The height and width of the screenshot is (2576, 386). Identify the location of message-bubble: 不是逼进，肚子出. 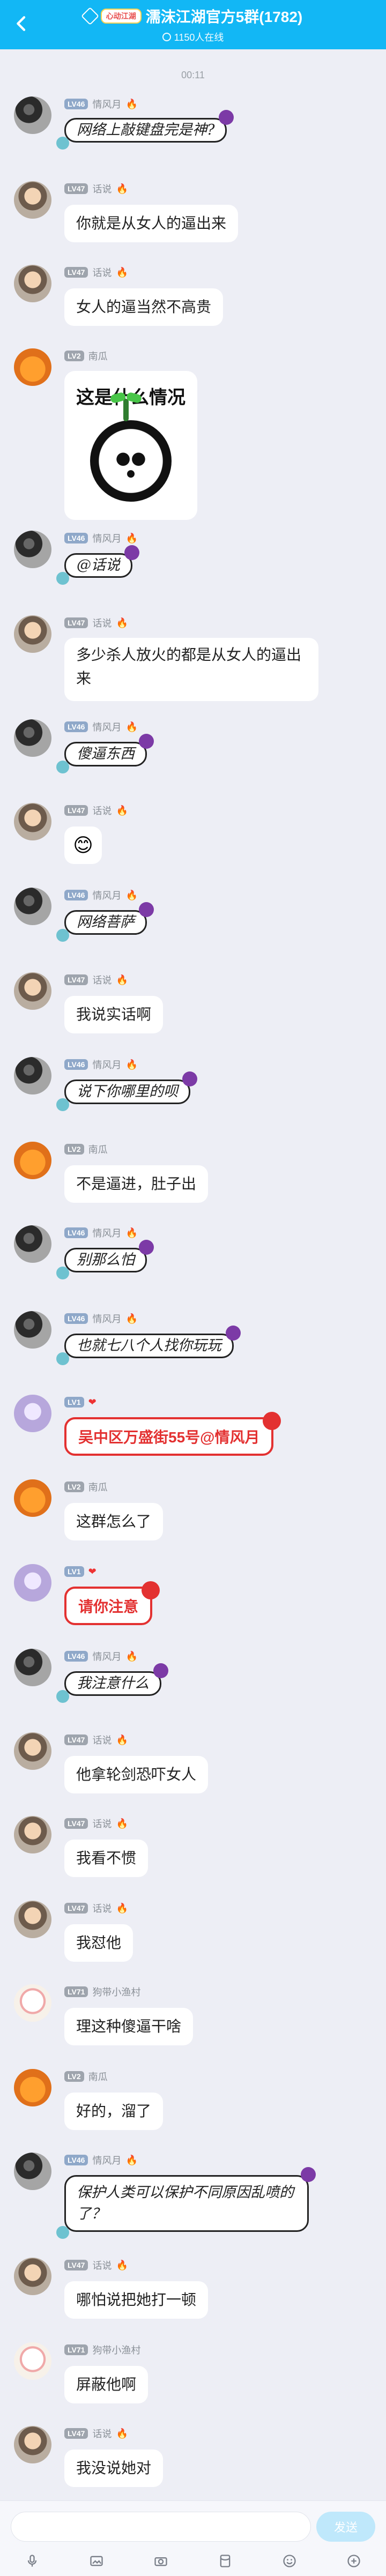
(136, 1184).